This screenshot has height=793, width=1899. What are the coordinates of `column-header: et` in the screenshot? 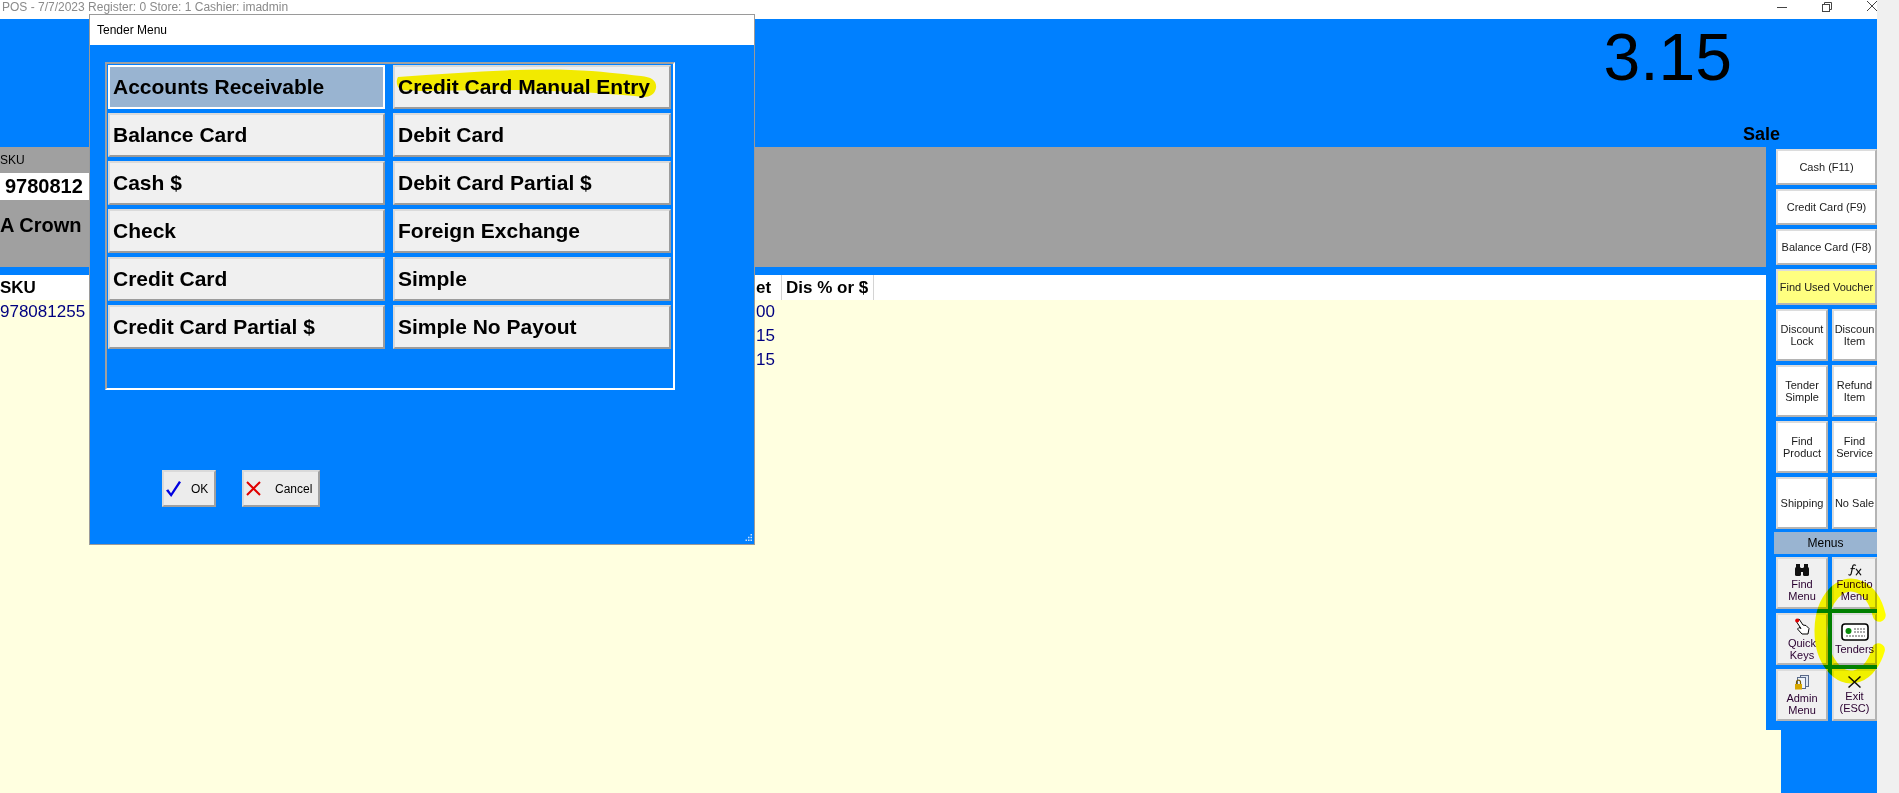 It's located at (764, 287).